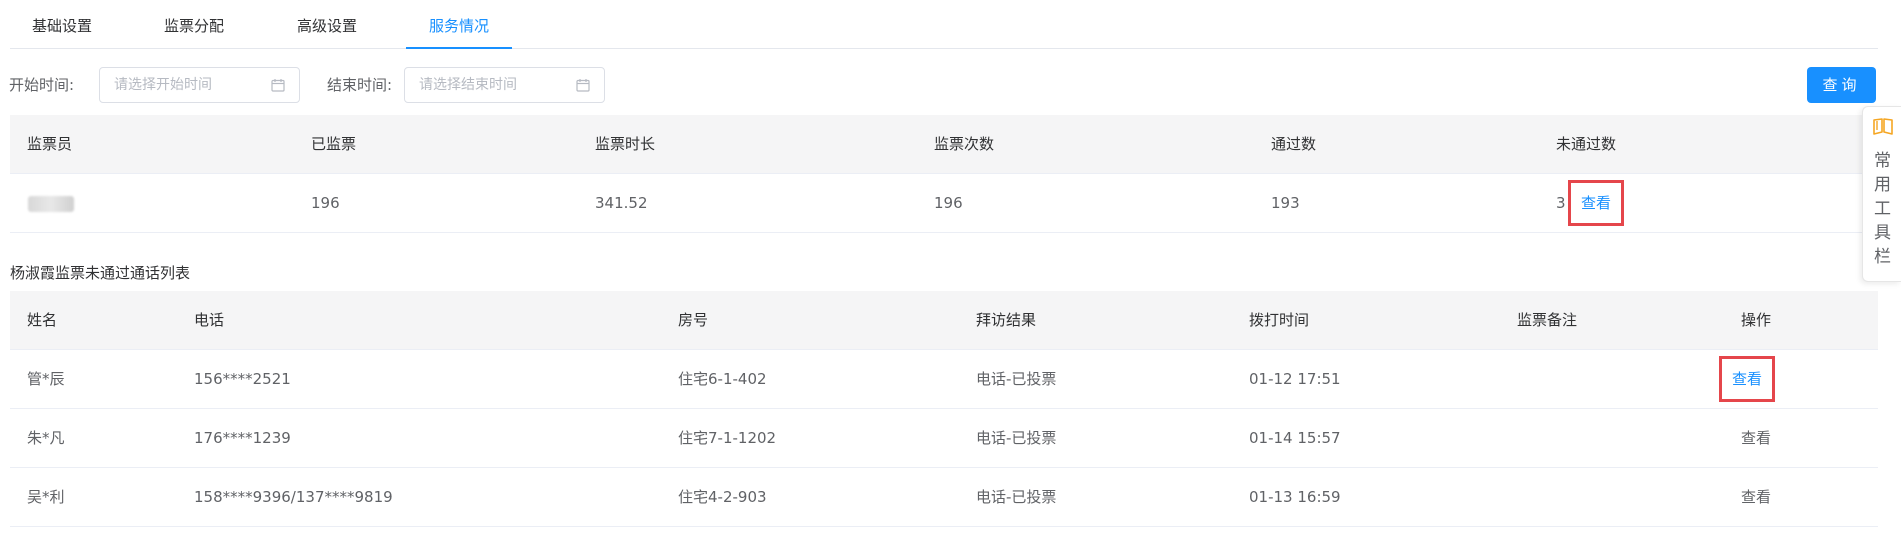 The height and width of the screenshot is (536, 1901). What do you see at coordinates (1596, 203) in the screenshot?
I see `view-failed-link: 查看` at bounding box center [1596, 203].